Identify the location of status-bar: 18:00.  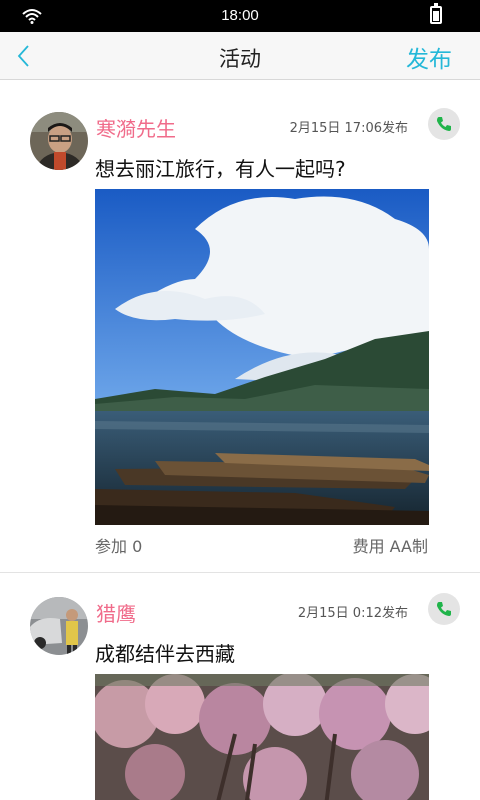
(240, 16).